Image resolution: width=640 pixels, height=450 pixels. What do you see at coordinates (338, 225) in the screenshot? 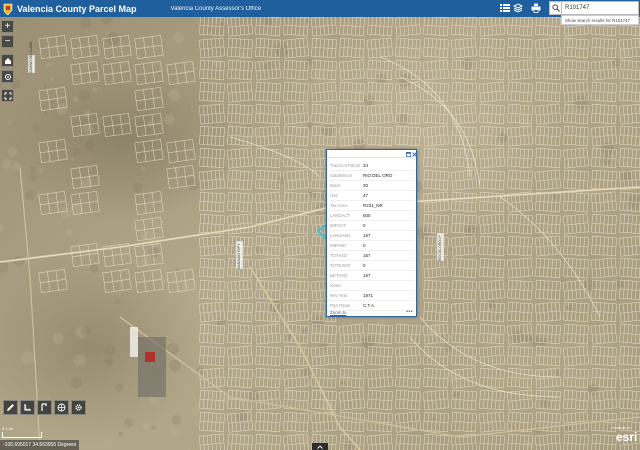
I see `popup-field-key: IMPACT` at bounding box center [338, 225].